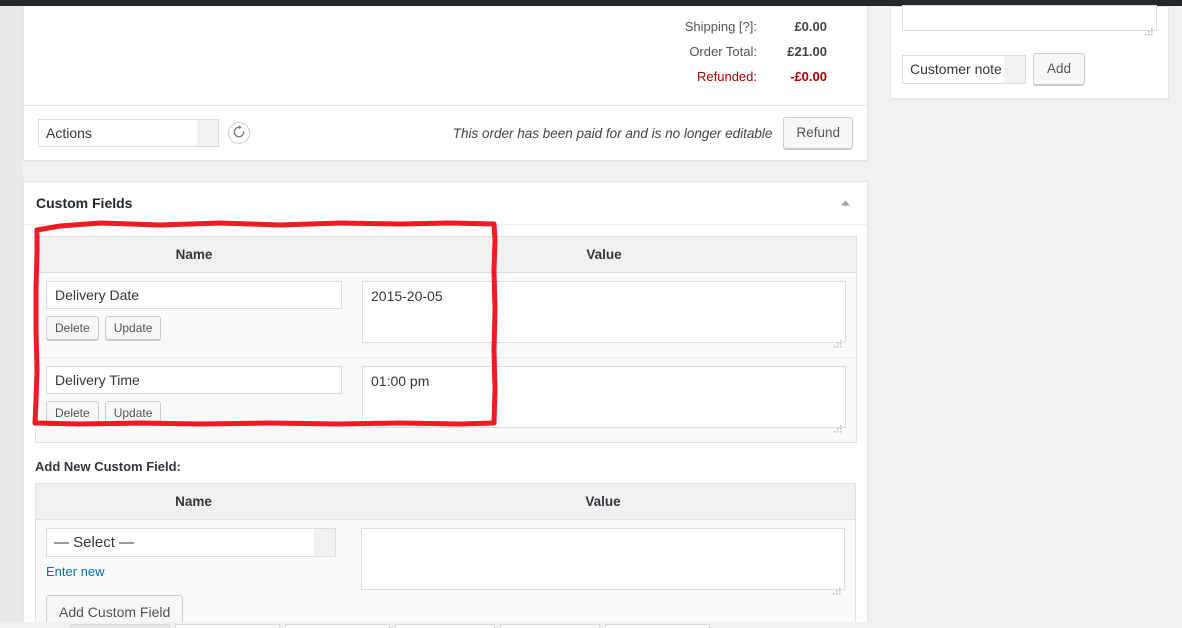 The height and width of the screenshot is (628, 1182). Describe the element at coordinates (810, 26) in the screenshot. I see `shipping-amount: £0.00` at that location.